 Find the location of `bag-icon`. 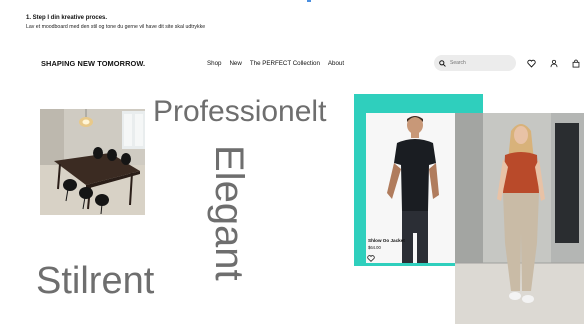

bag-icon is located at coordinates (576, 63).